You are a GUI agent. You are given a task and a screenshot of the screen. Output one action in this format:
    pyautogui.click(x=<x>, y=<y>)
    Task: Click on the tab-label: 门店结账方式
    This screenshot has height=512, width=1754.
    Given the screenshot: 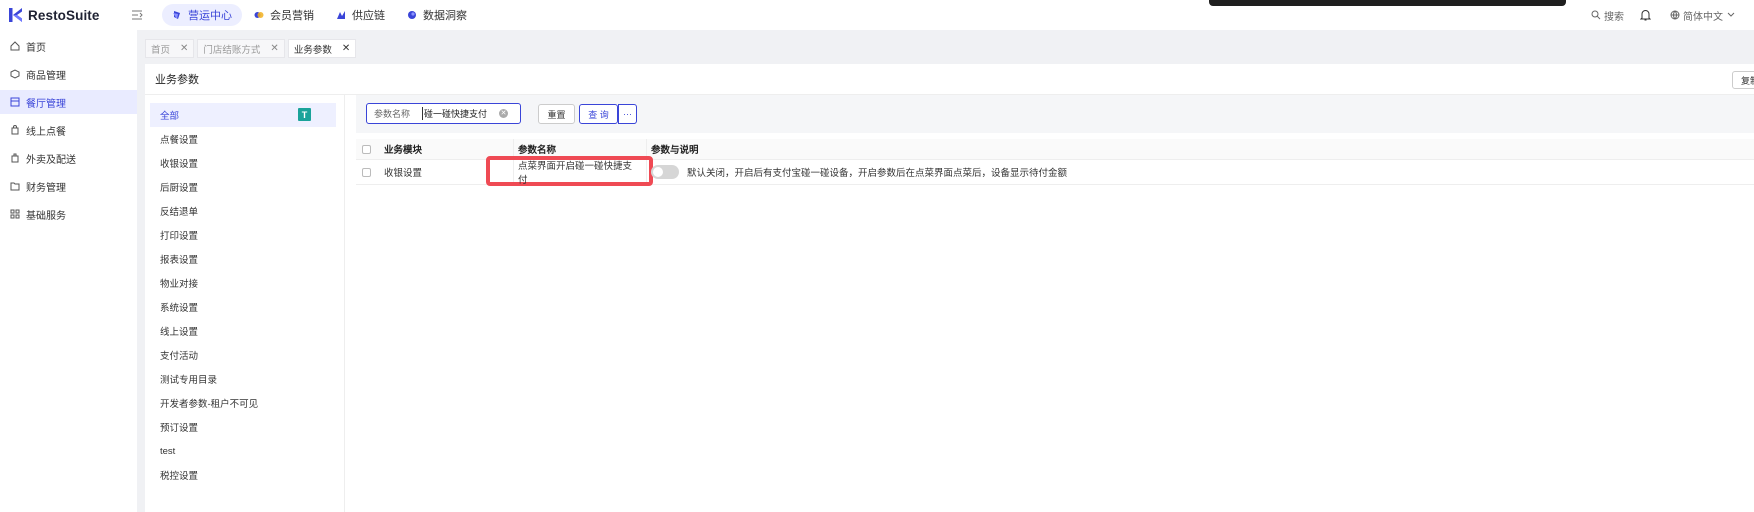 What is the action you would take?
    pyautogui.click(x=232, y=50)
    